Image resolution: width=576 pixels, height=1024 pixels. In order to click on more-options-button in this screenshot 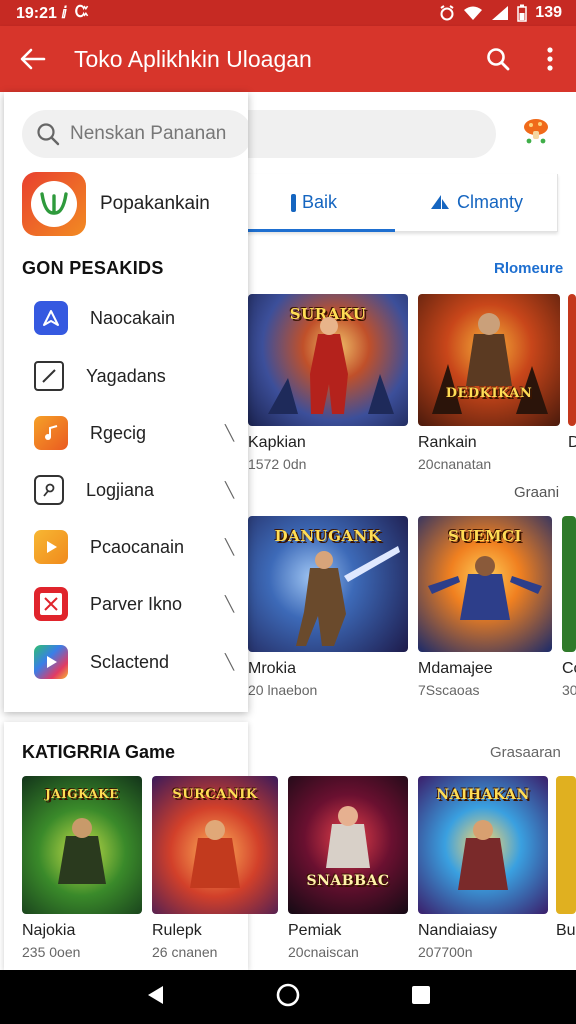, I will do `click(550, 59)`.